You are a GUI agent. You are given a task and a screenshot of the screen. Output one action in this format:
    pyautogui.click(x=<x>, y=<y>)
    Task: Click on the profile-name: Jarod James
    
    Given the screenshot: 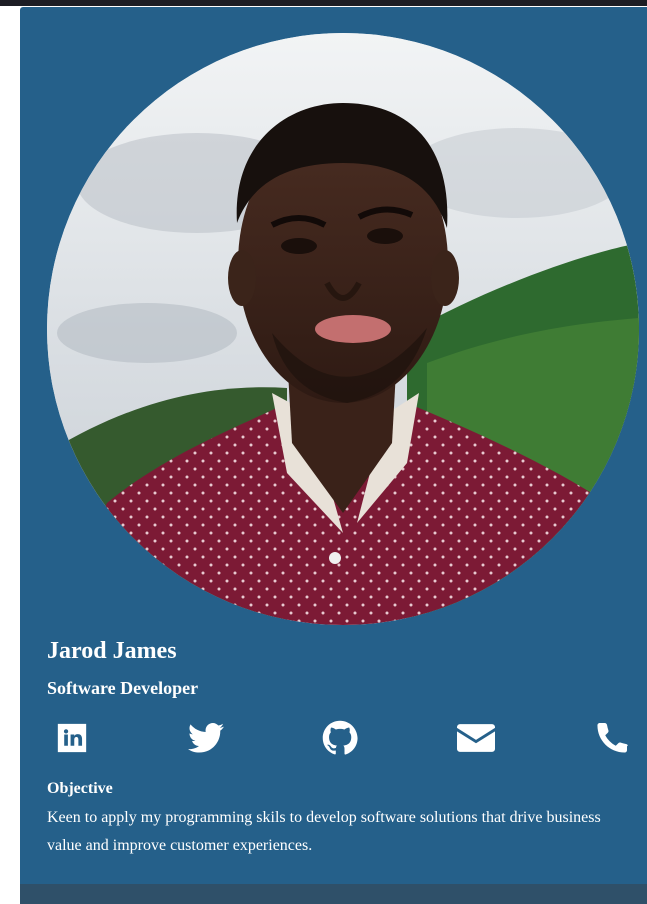 What is the action you would take?
    pyautogui.click(x=112, y=651)
    